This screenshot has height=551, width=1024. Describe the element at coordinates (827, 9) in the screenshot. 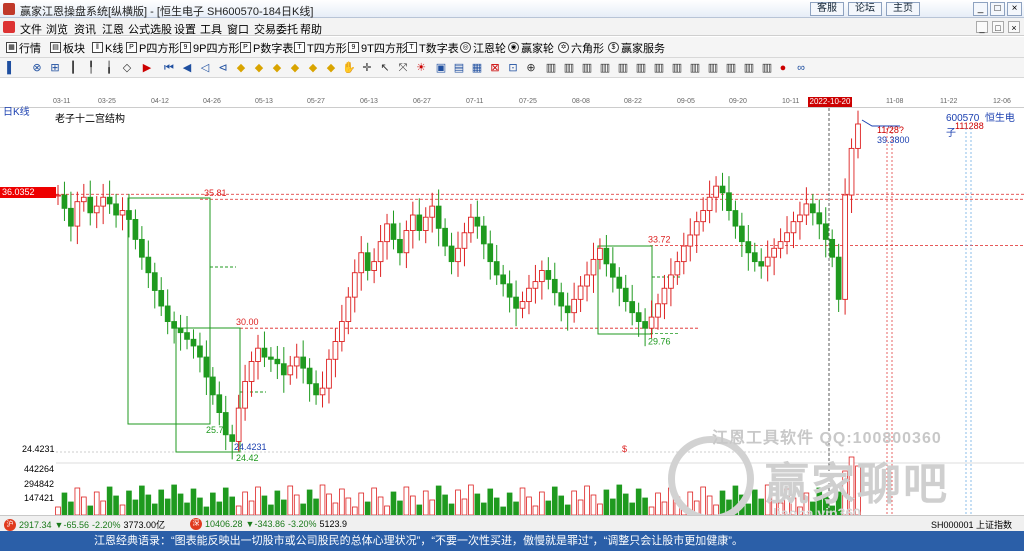

I see `service-button: 客服` at that location.